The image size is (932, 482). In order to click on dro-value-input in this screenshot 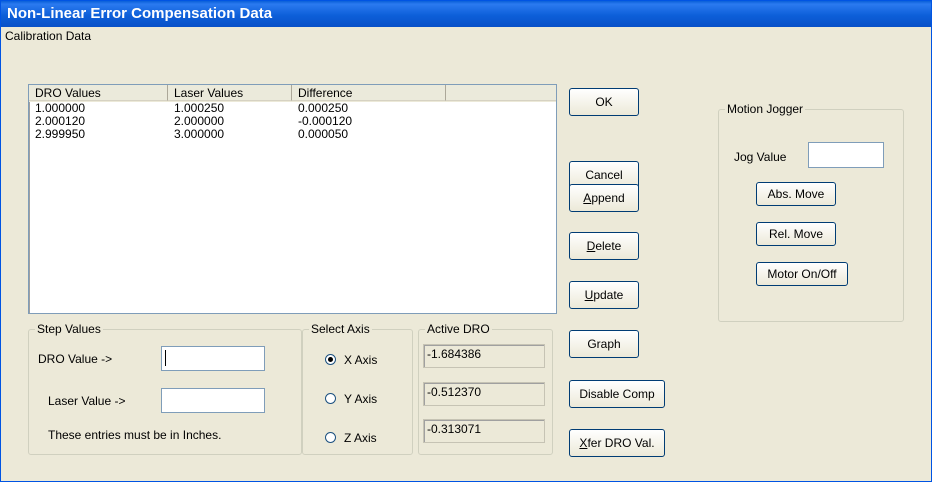, I will do `click(213, 358)`.